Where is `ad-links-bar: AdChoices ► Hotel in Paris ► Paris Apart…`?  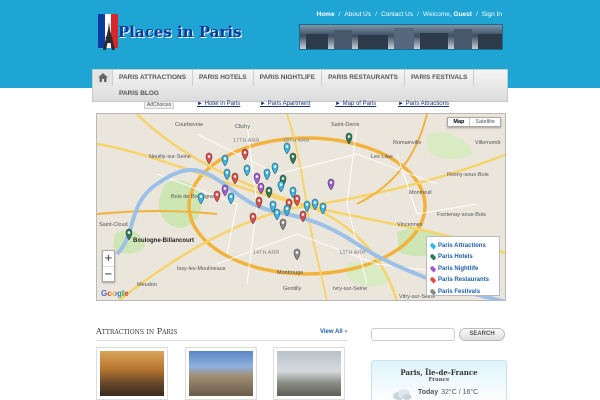
ad-links-bar: AdChoices ► Hotel in Paris ► Paris Apart… is located at coordinates (300, 105).